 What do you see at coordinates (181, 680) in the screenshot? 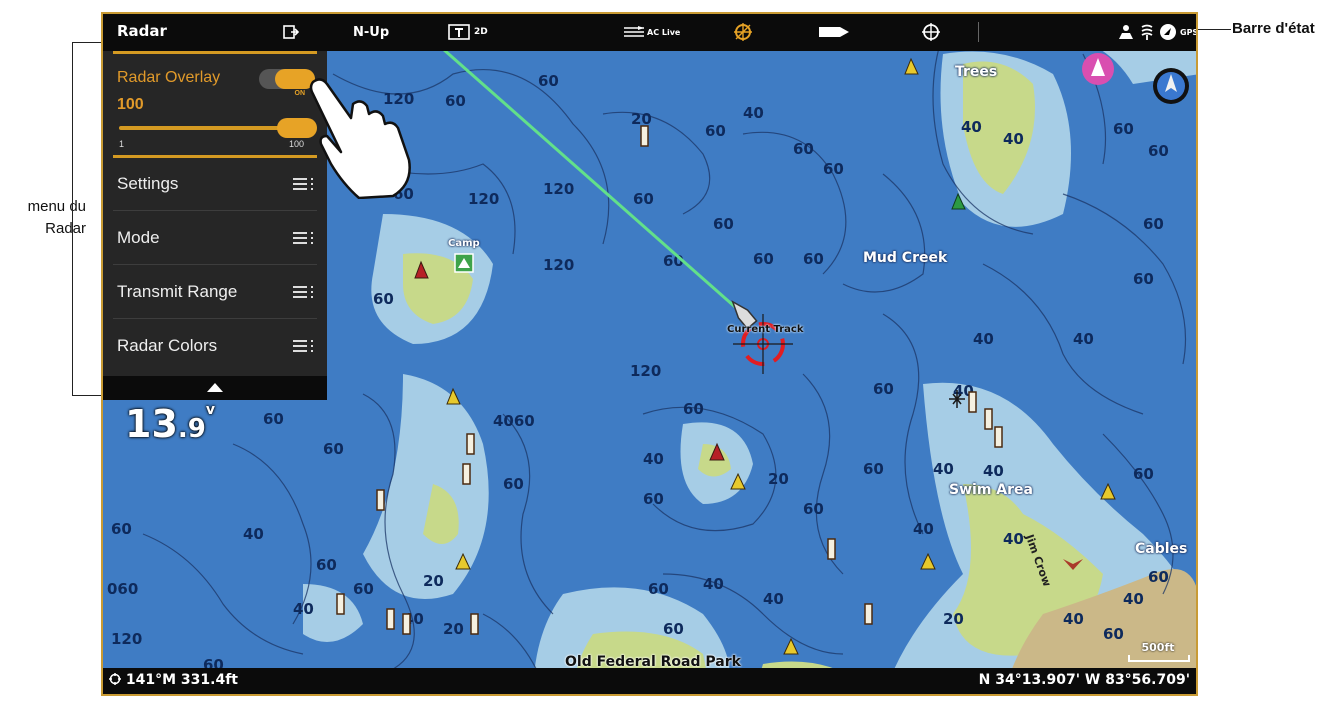
I see `heading-distance: 141°M 331.4ft` at bounding box center [181, 680].